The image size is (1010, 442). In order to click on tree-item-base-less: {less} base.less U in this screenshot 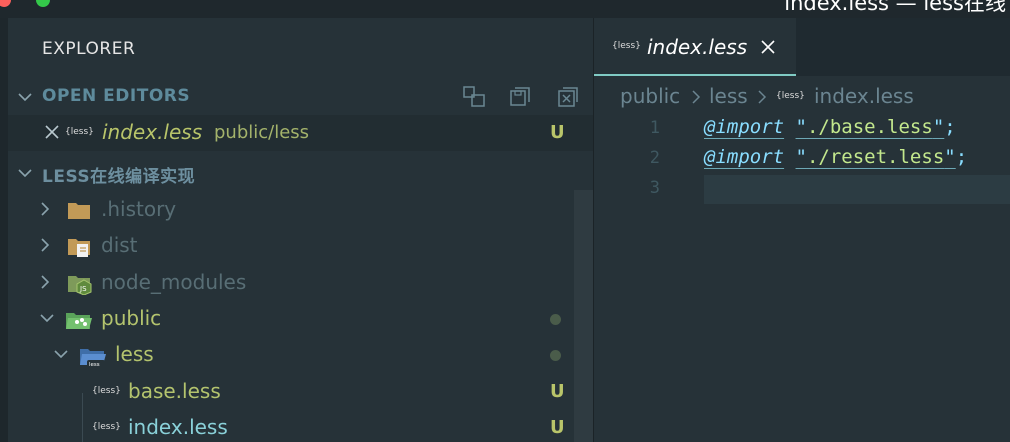, I will do `click(300, 391)`.